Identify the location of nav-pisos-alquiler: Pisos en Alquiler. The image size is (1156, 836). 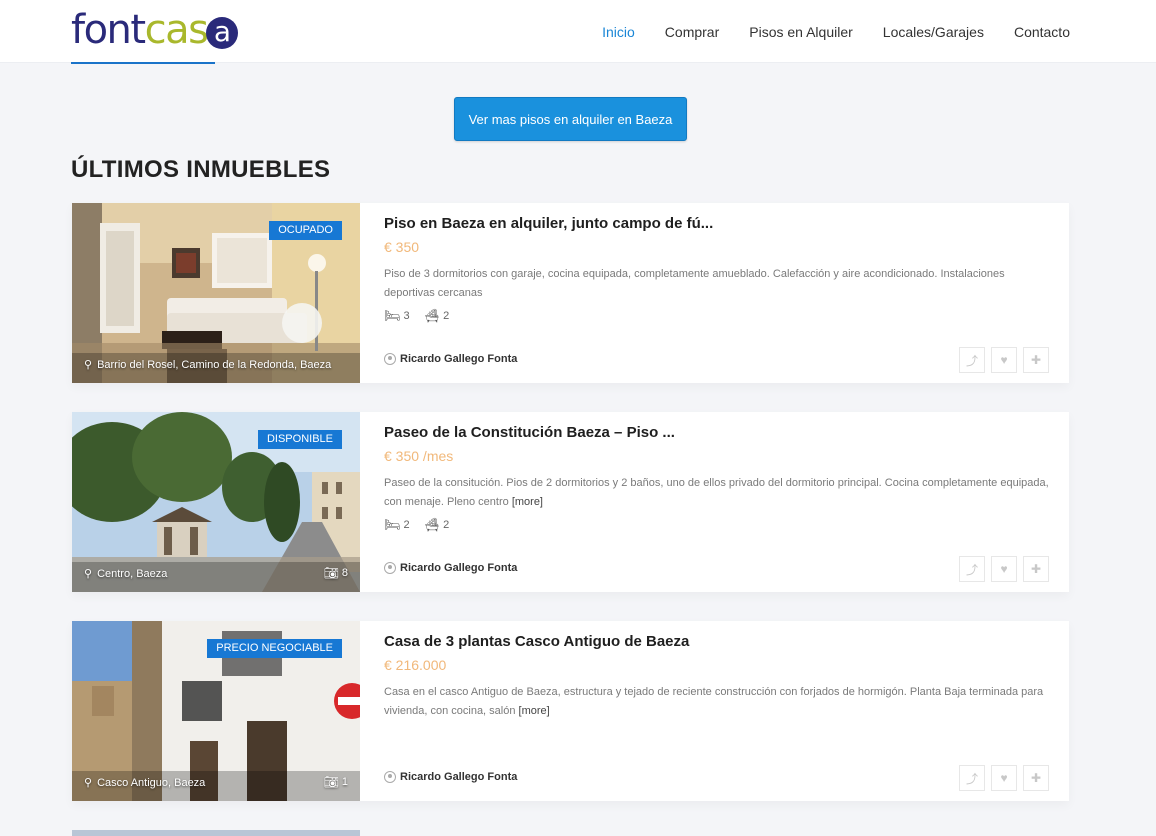
(801, 32).